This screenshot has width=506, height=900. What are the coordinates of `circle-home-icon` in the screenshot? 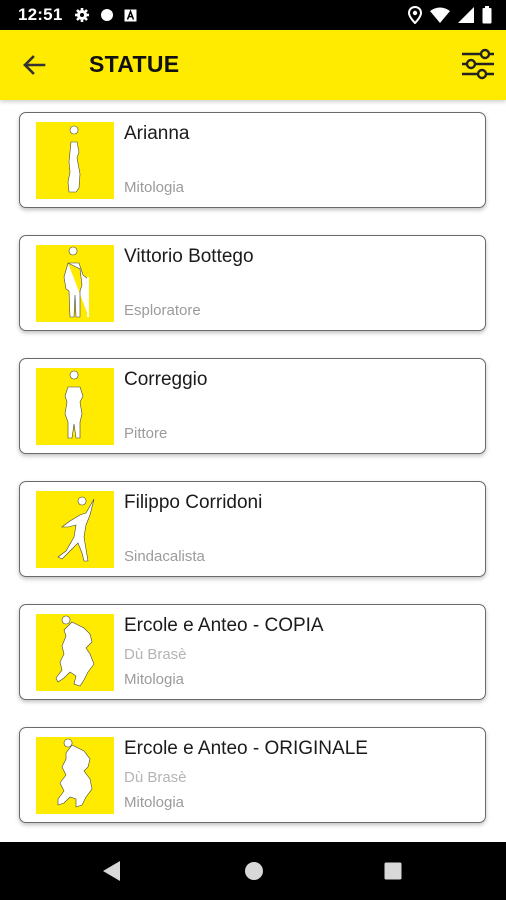 It's located at (254, 871).